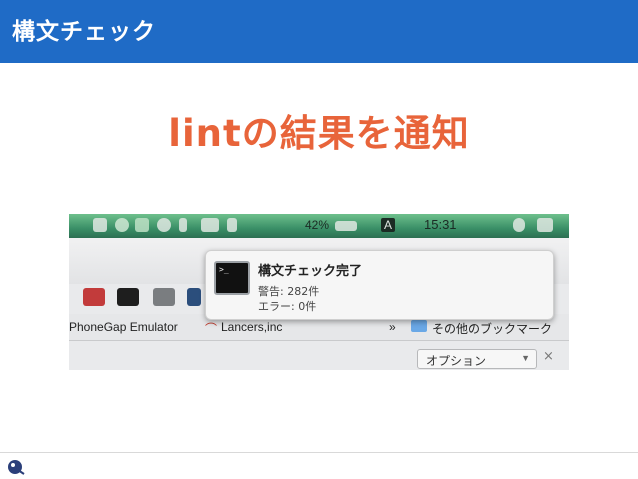 The width and height of the screenshot is (638, 479). Describe the element at coordinates (183, 225) in the screenshot. I see `bluetooth-icon` at that location.